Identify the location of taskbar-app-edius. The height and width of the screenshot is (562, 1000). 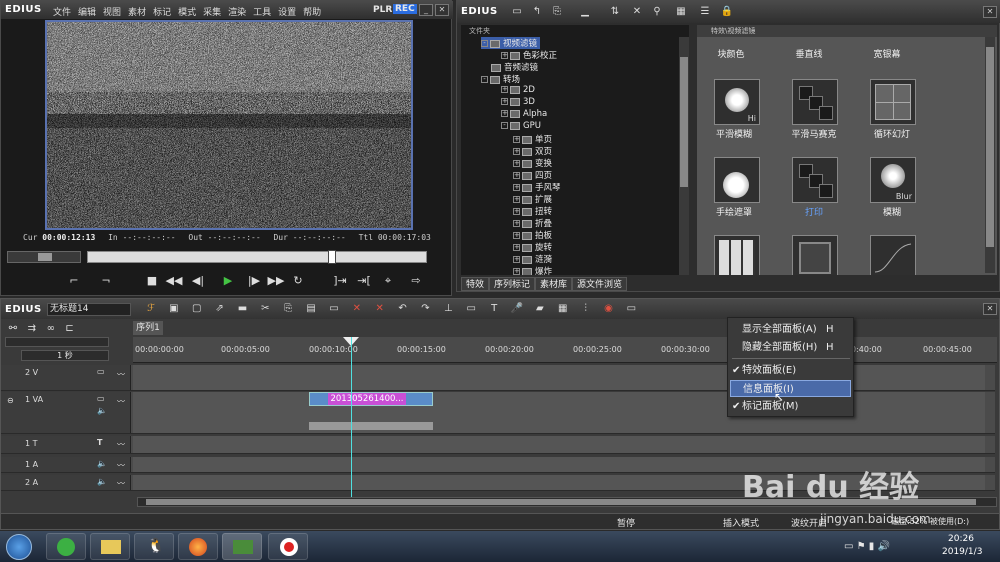
(242, 546).